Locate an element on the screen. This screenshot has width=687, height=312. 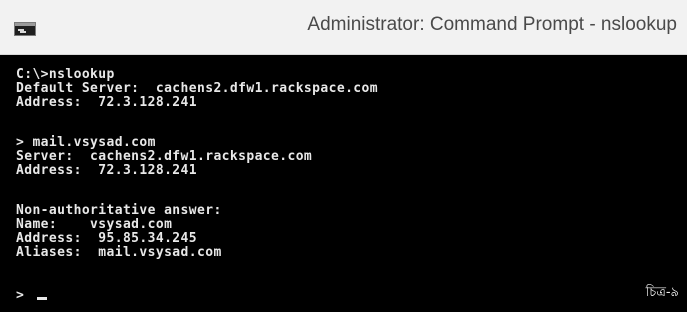
command-prompt-icon is located at coordinates (25, 29).